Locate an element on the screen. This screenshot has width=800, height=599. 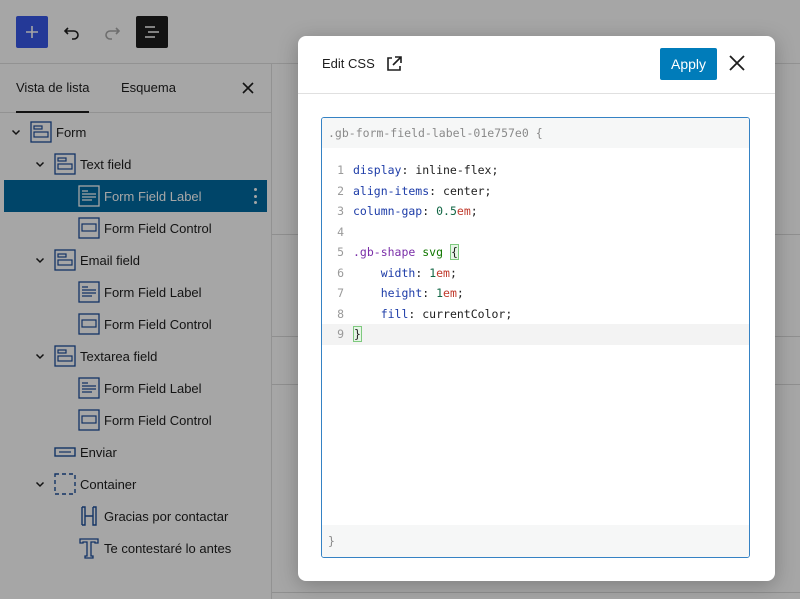
code-line: 2 align-items: center; is located at coordinates (535, 191).